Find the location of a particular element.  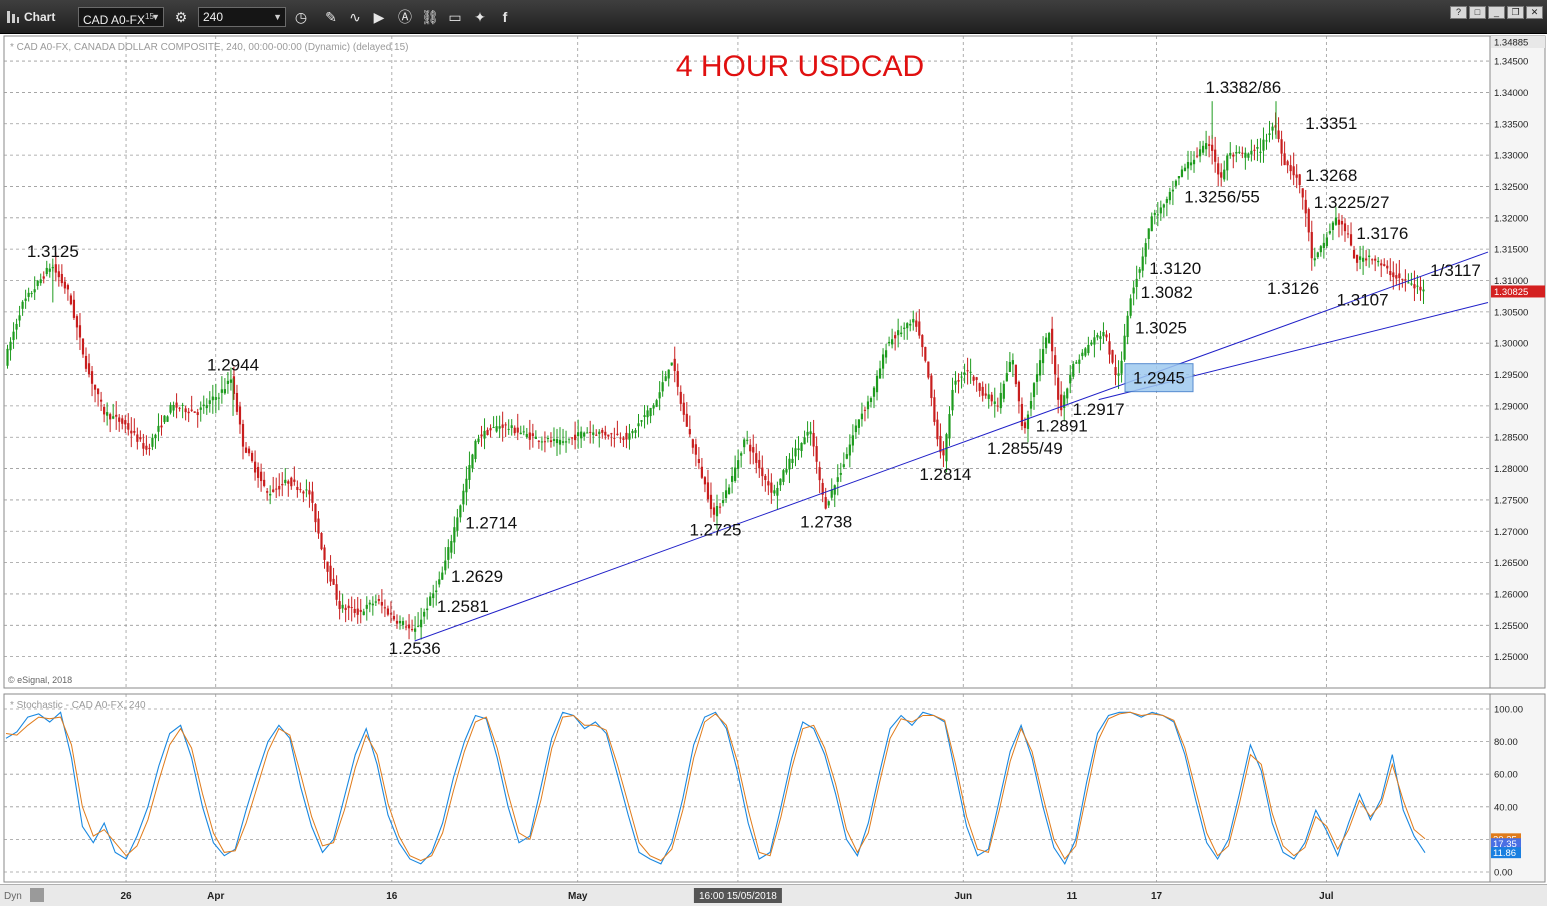

price-annotation: 1.3082 is located at coordinates (1167, 292).